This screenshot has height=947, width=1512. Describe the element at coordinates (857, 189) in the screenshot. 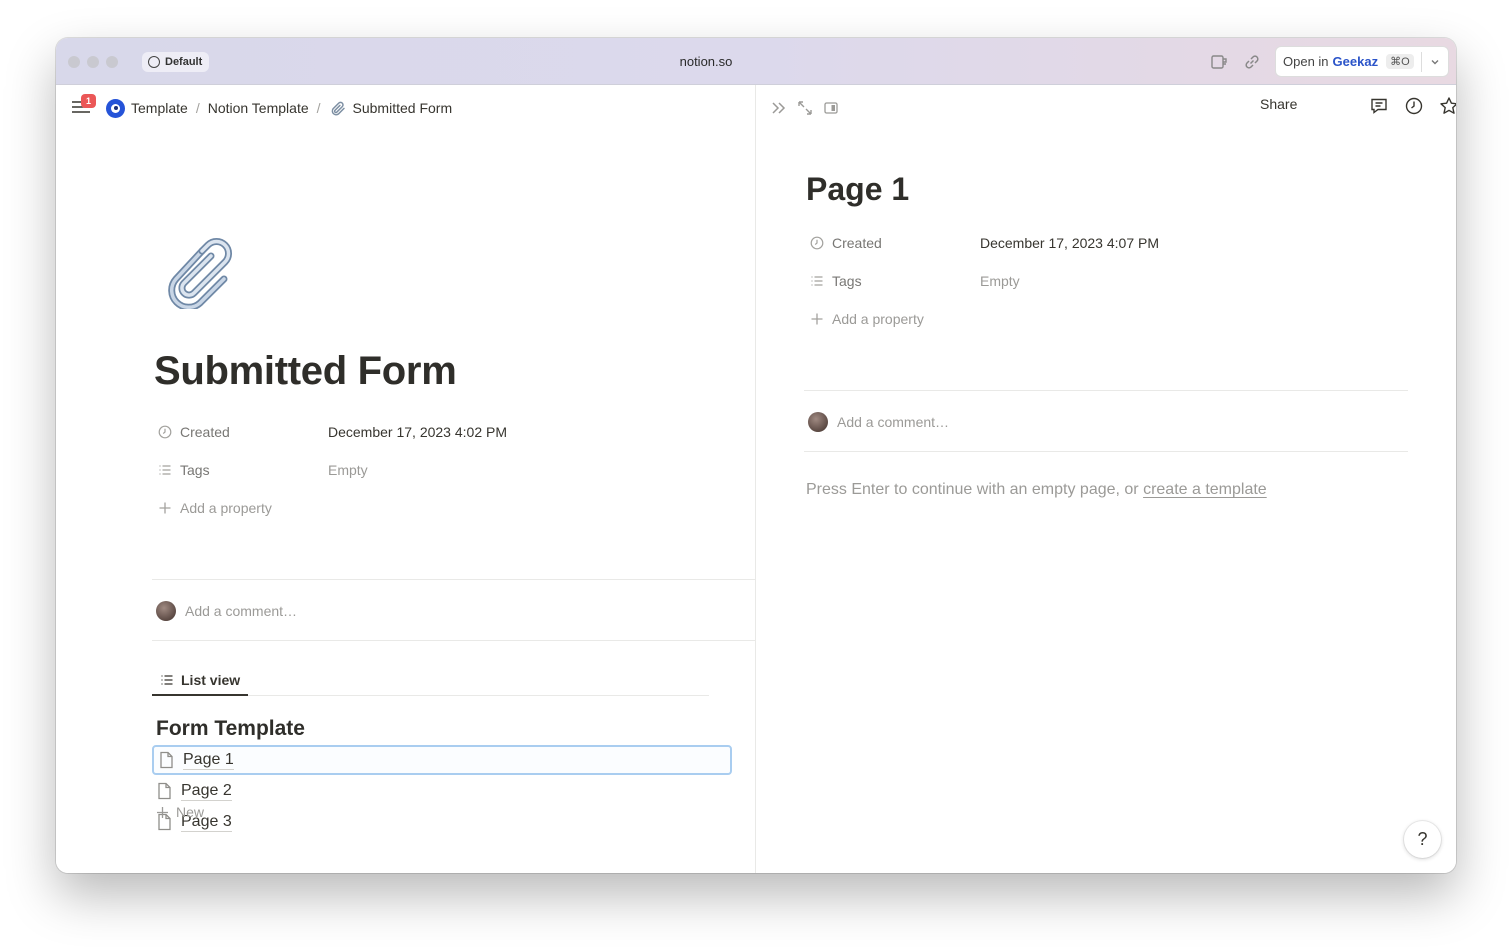

I see `page-title: Page 1` at that location.